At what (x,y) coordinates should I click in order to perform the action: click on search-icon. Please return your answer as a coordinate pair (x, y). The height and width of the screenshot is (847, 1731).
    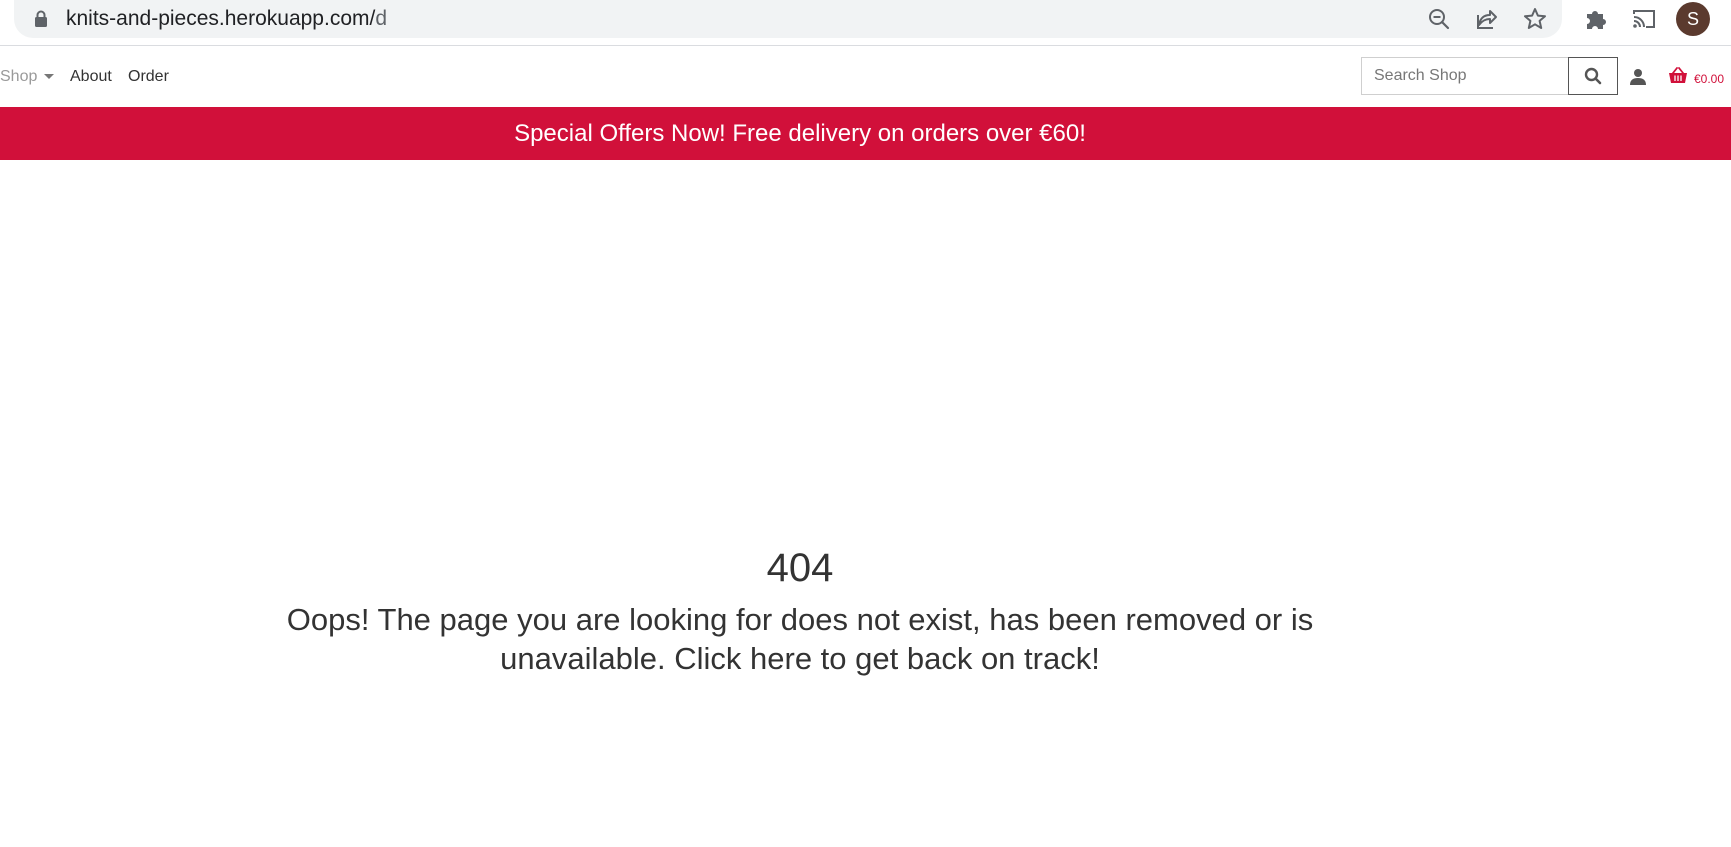
    Looking at the image, I should click on (1593, 76).